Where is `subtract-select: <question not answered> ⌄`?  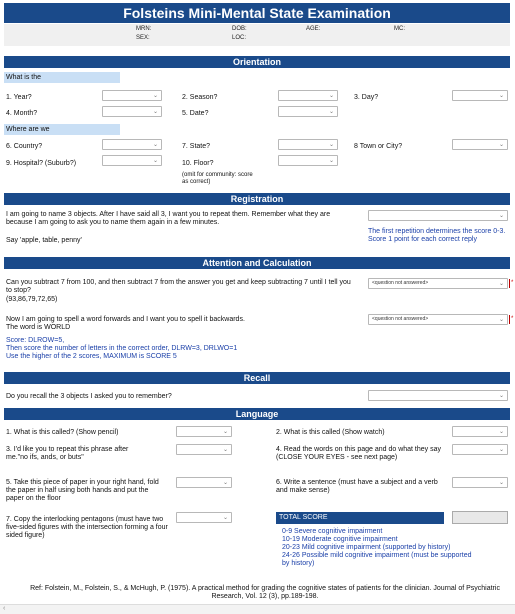
subtract-select: <question not answered> ⌄ is located at coordinates (438, 283).